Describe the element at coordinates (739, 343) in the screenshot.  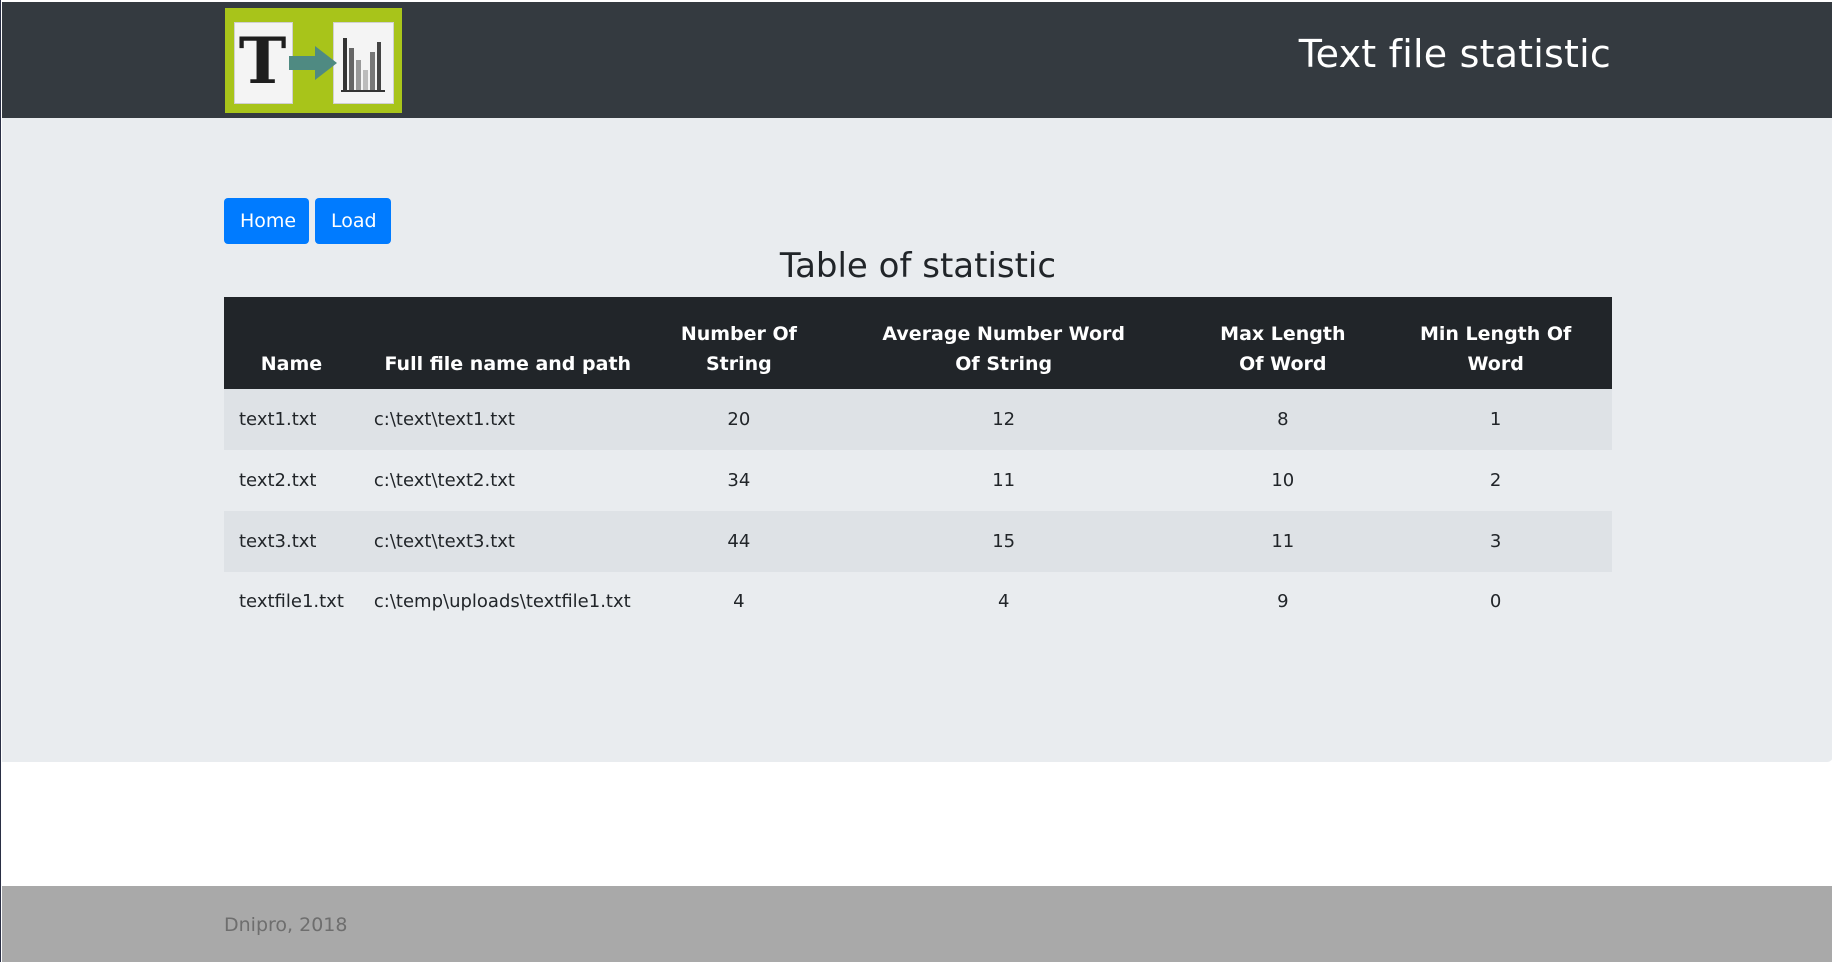
I see `column-header-number-of-string: Number Of String` at that location.